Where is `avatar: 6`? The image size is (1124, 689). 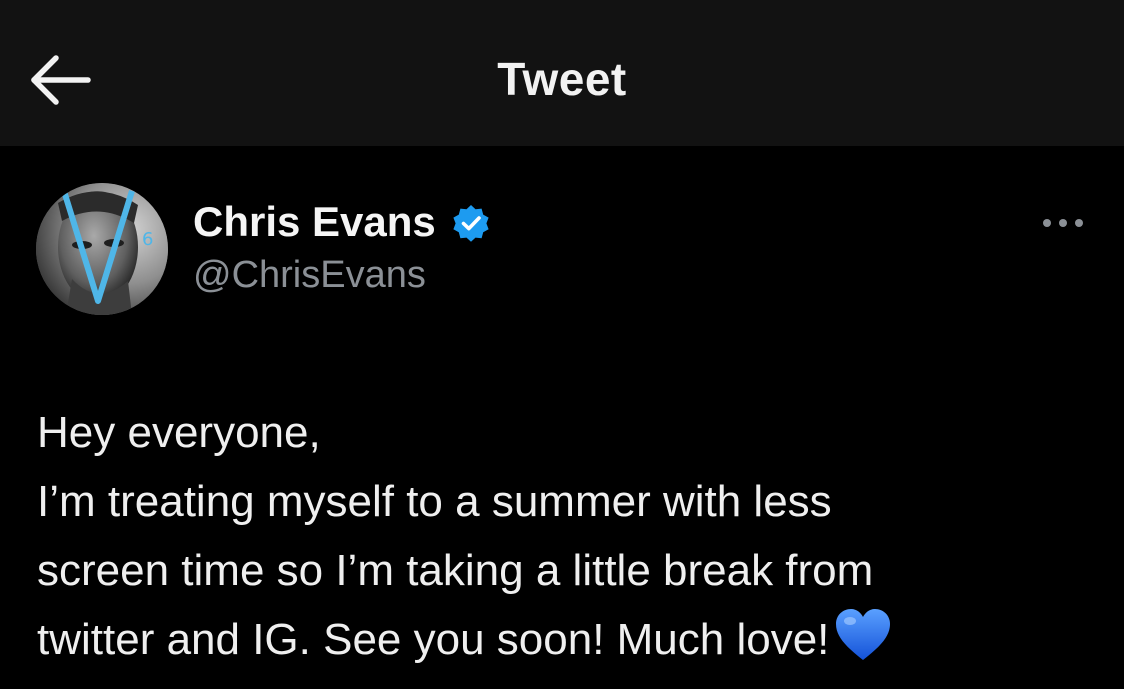
avatar: 6 is located at coordinates (102, 249).